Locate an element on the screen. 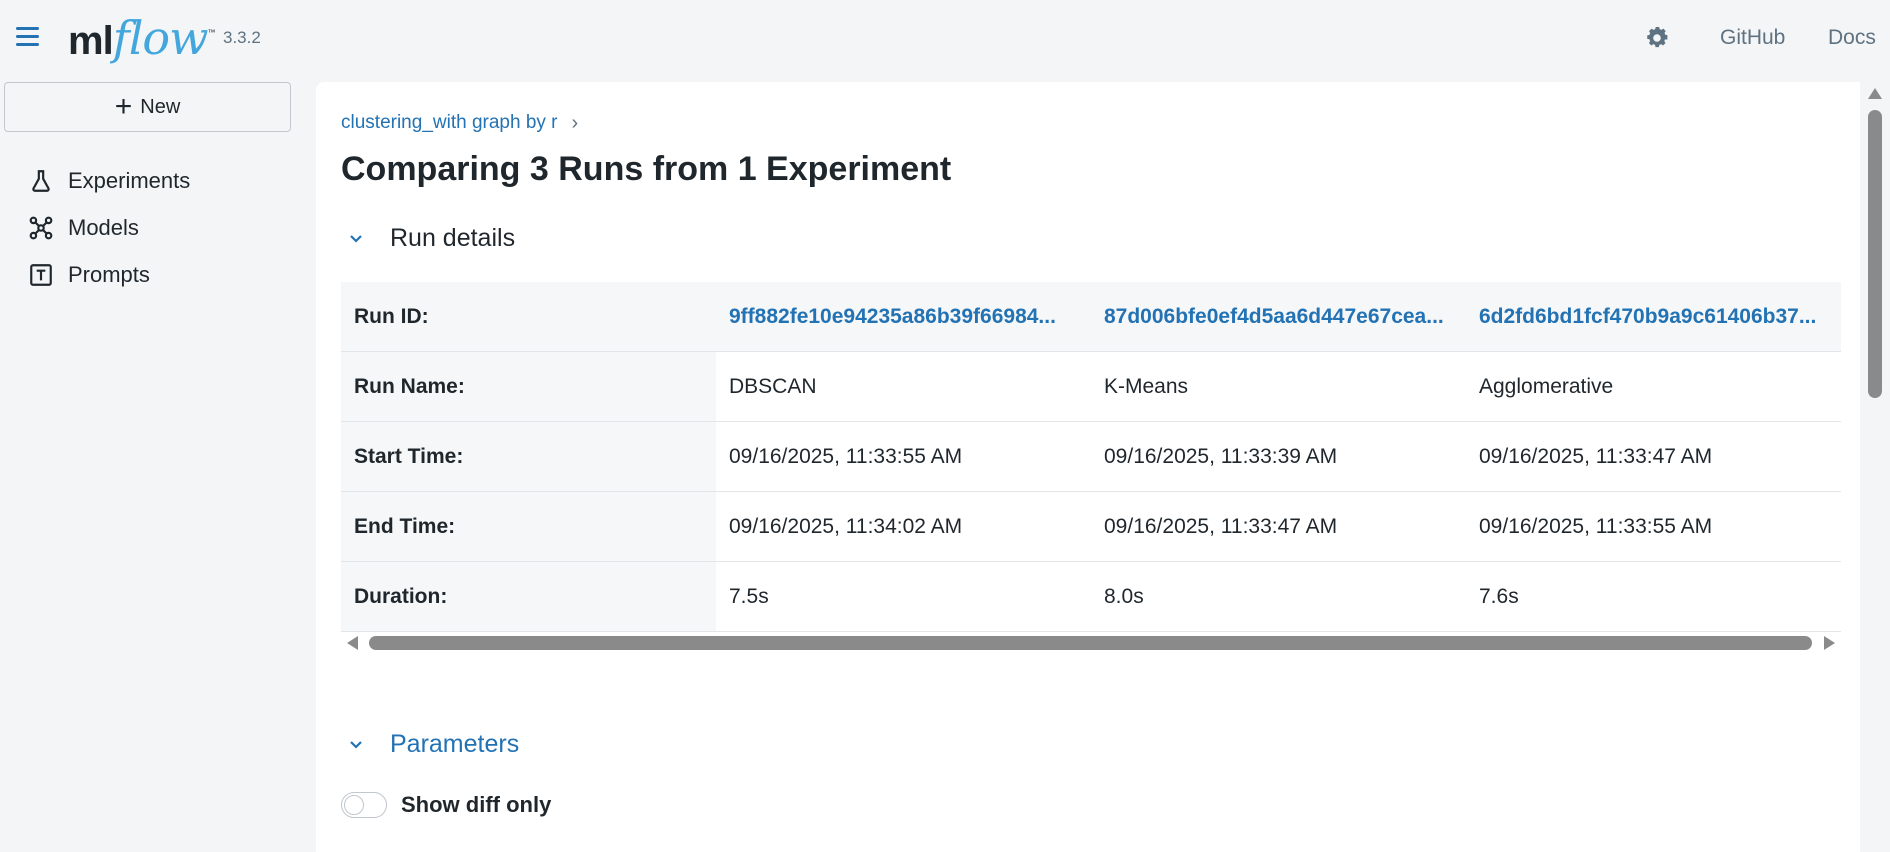 Image resolution: width=1890 pixels, height=852 pixels. mlflow-logo: ml flow ™ is located at coordinates (142, 38).